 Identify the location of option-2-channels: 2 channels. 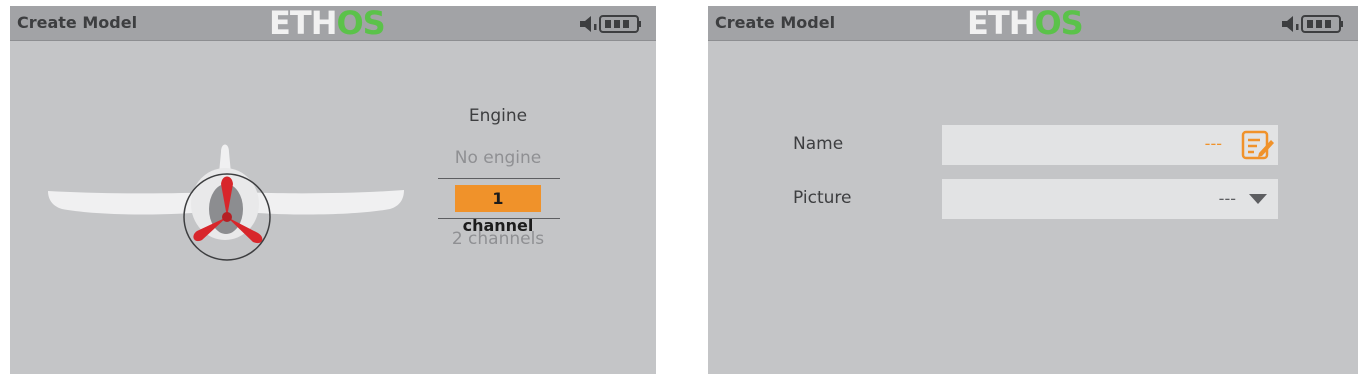
(498, 239).